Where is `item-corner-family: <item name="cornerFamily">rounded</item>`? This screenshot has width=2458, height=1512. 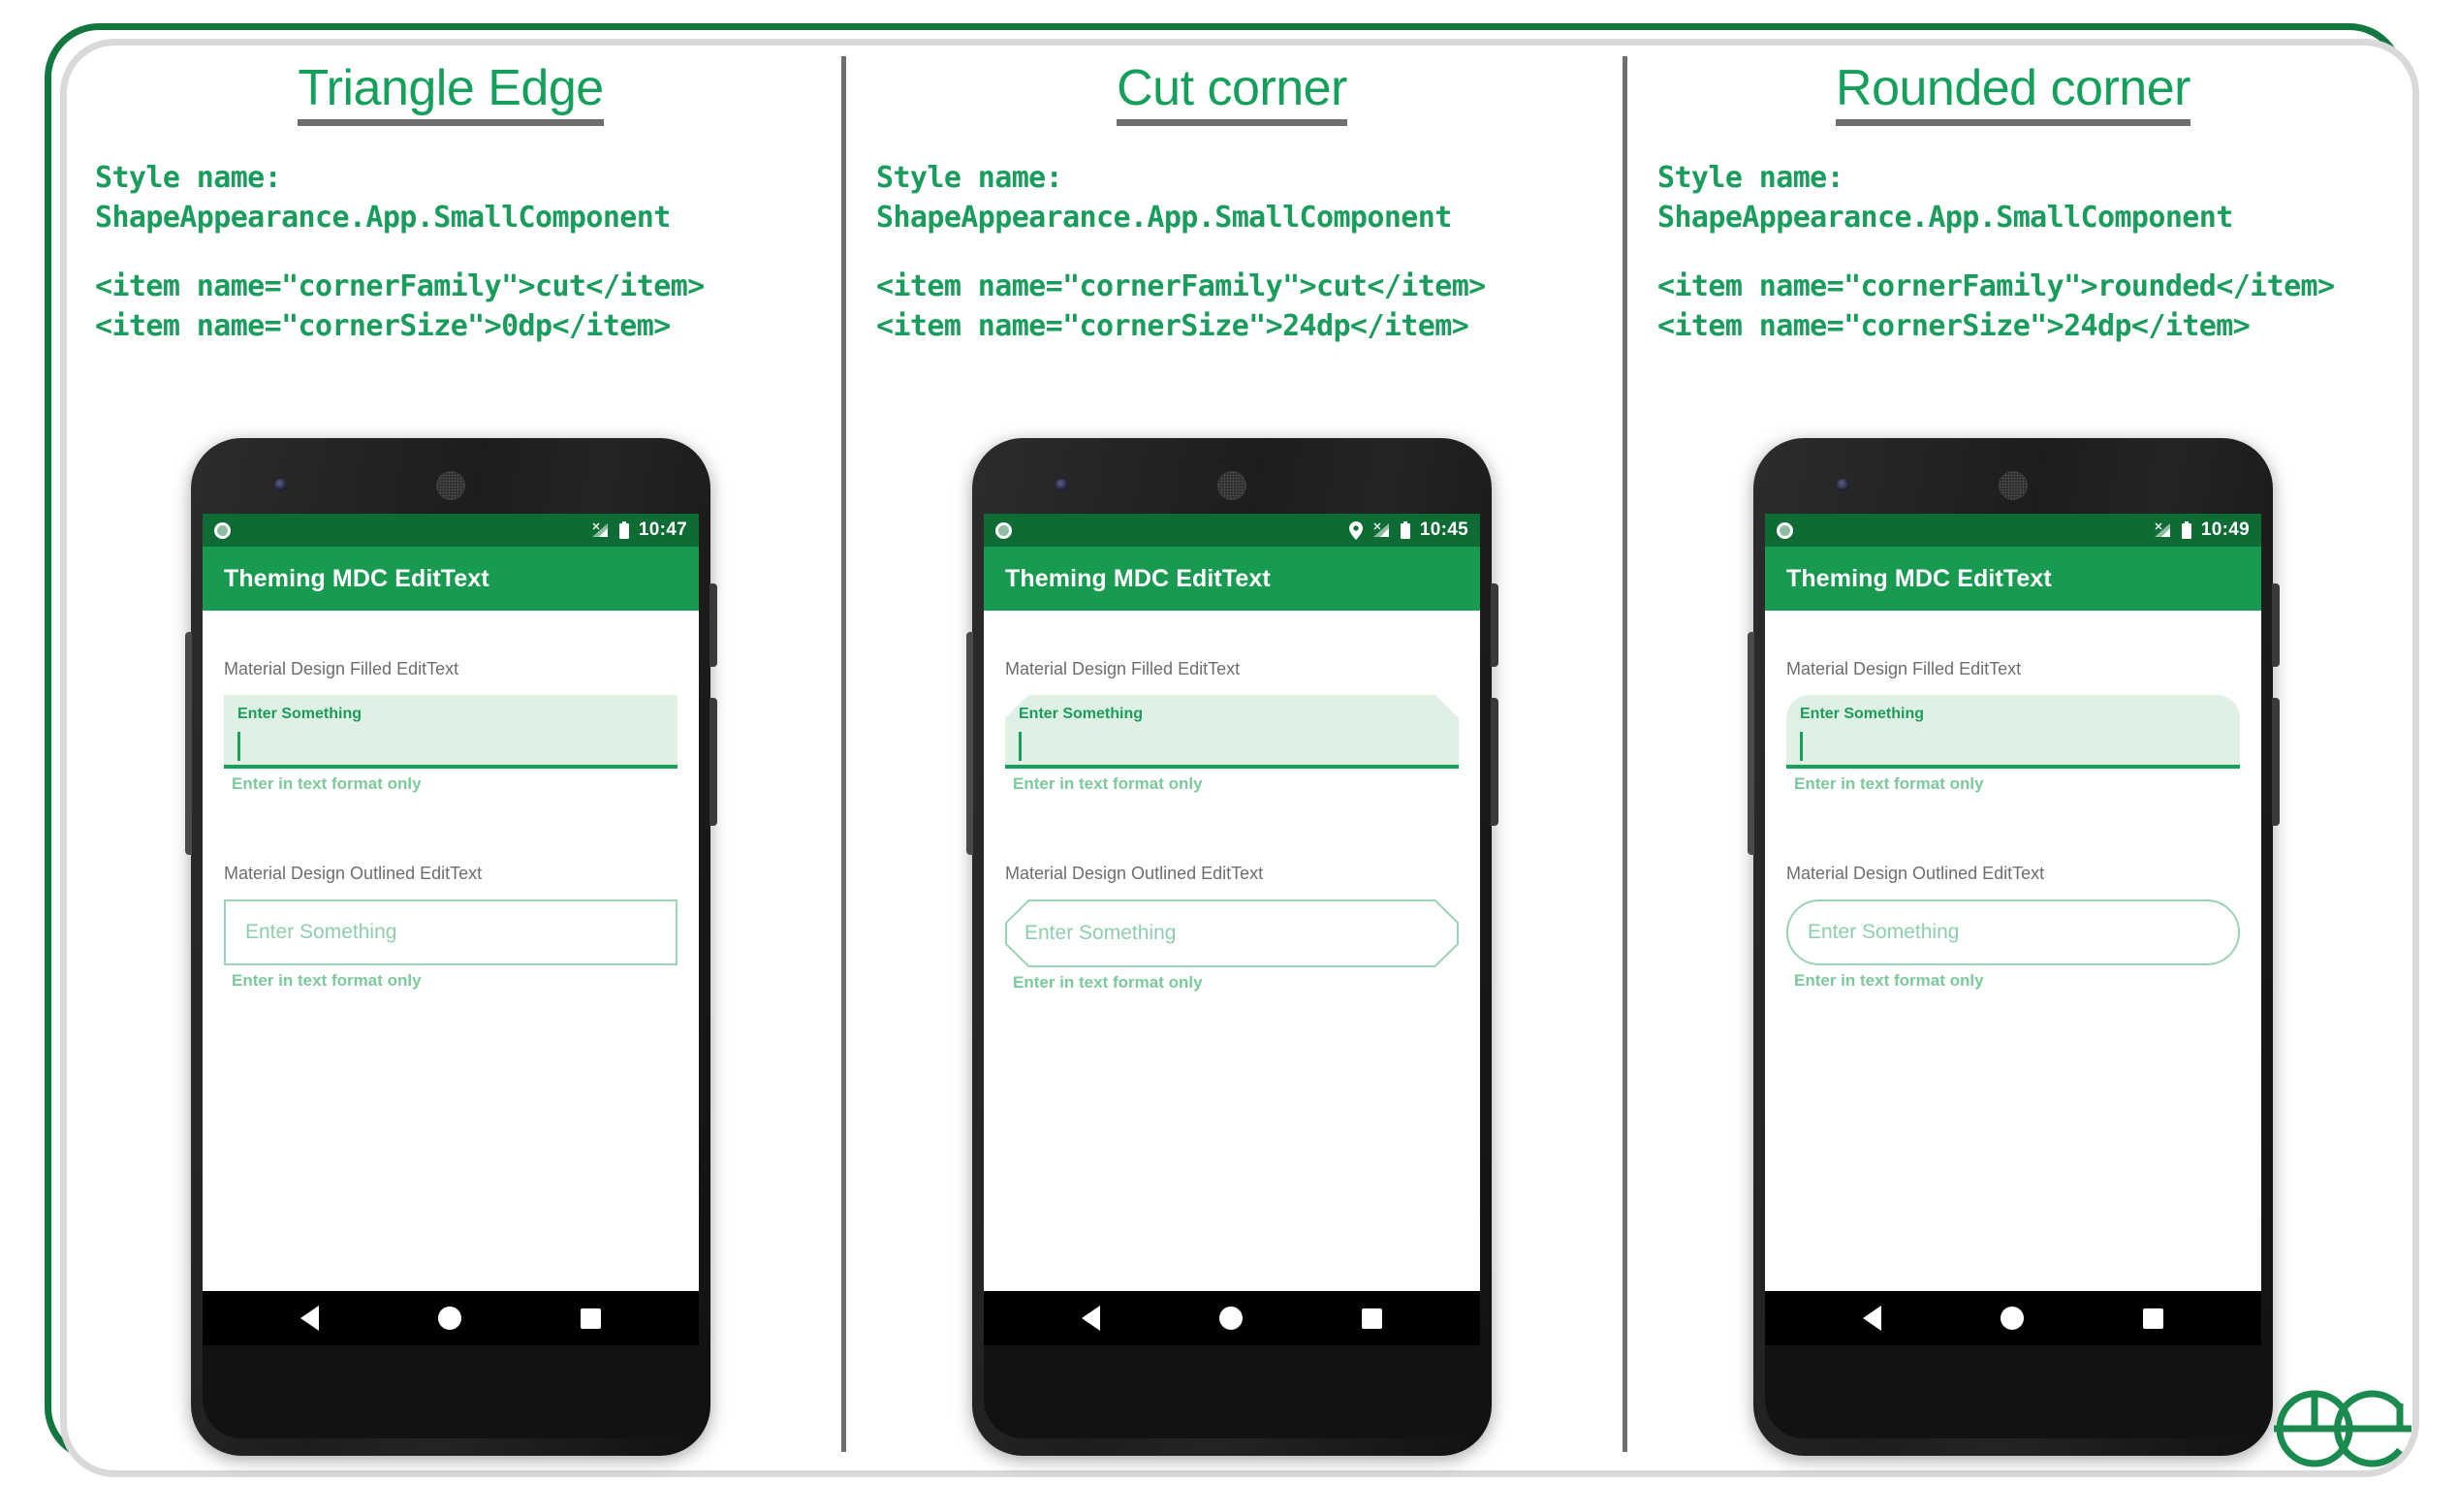
item-corner-family: <item name="cornerFamily">rounded</item> is located at coordinates (1996, 286).